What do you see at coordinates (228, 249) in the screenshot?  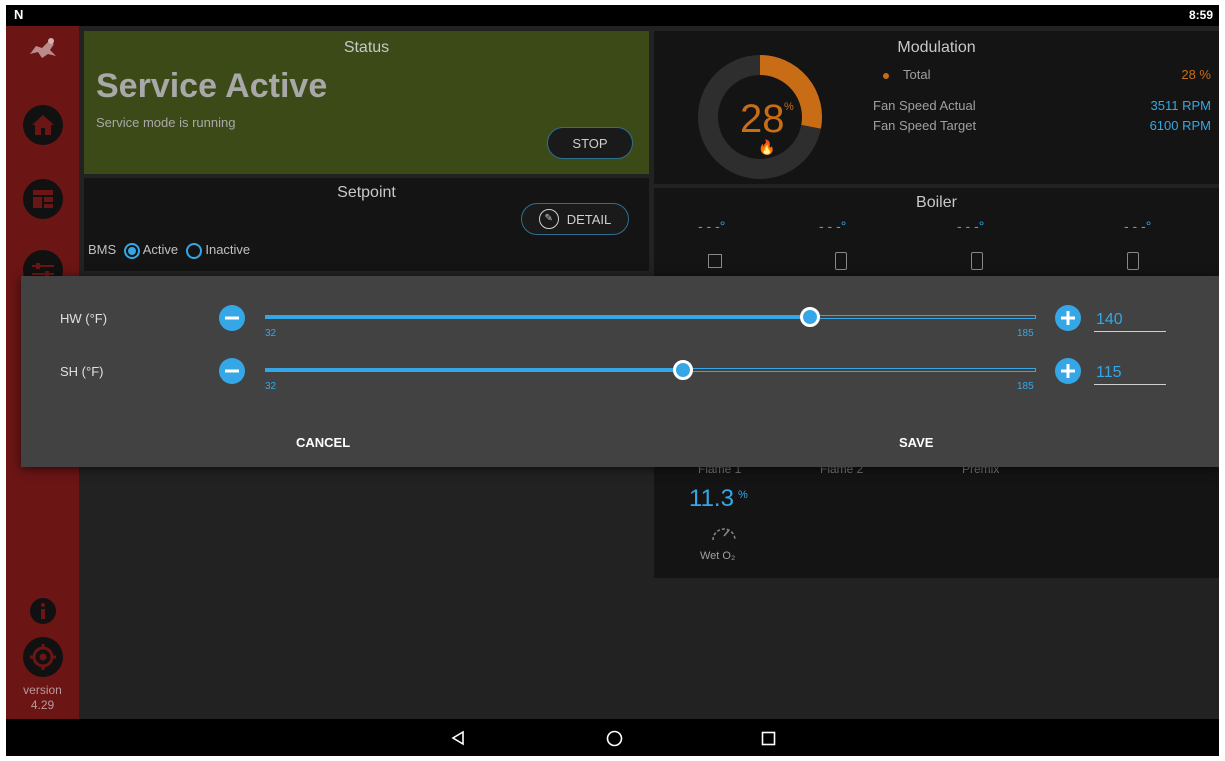 I see `inactive-label: Inactive` at bounding box center [228, 249].